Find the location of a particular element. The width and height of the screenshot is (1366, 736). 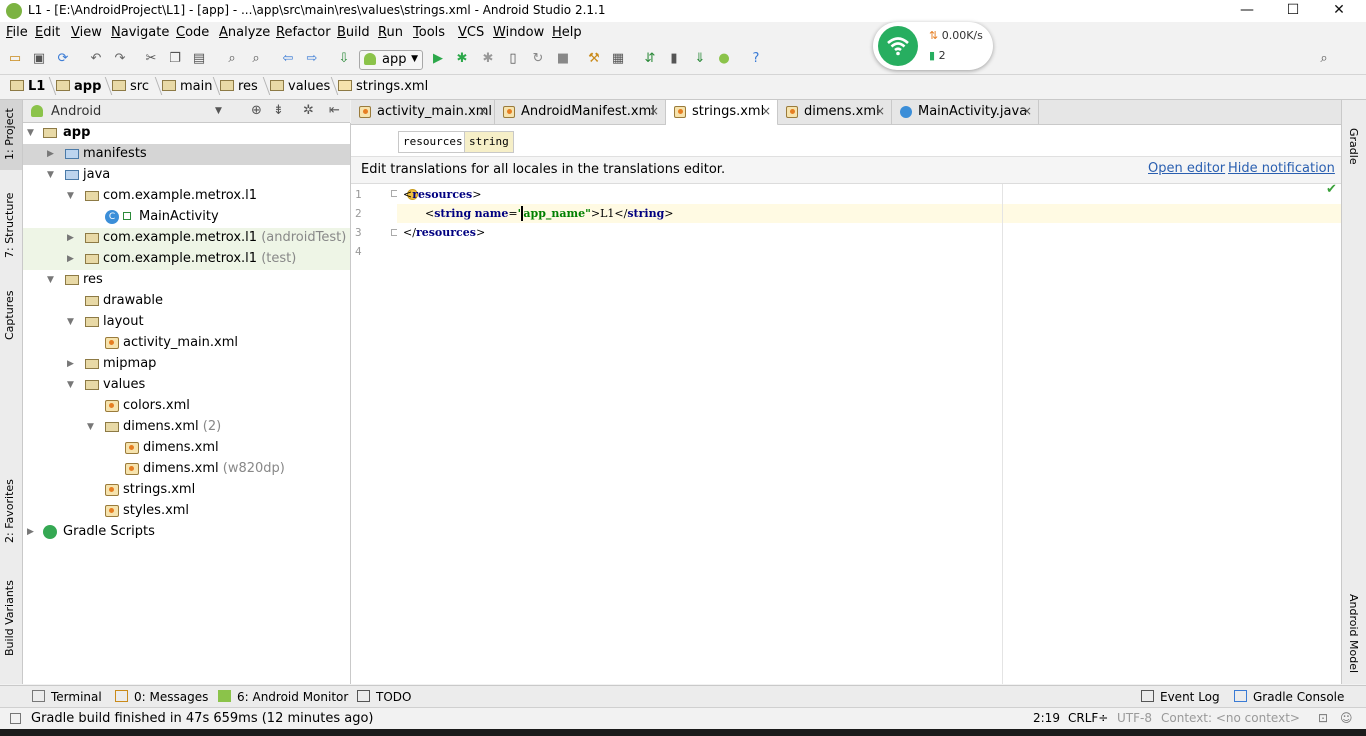

tree-node-strings-xml: strings.xml is located at coordinates (186, 490).